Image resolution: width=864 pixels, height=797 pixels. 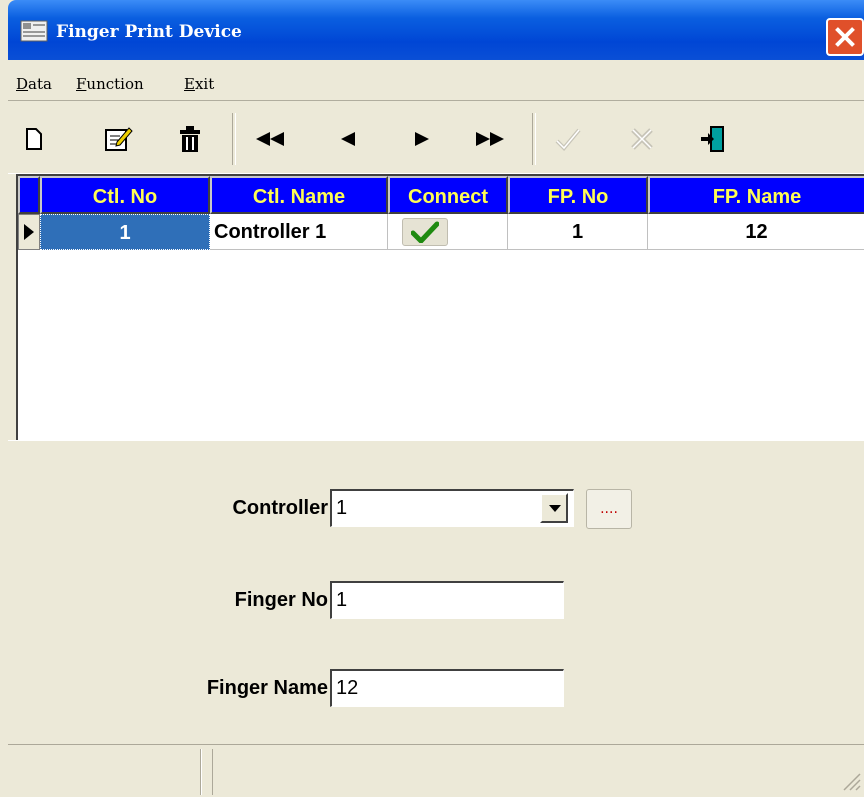 I want to click on prior-record-button, so click(x=348, y=139).